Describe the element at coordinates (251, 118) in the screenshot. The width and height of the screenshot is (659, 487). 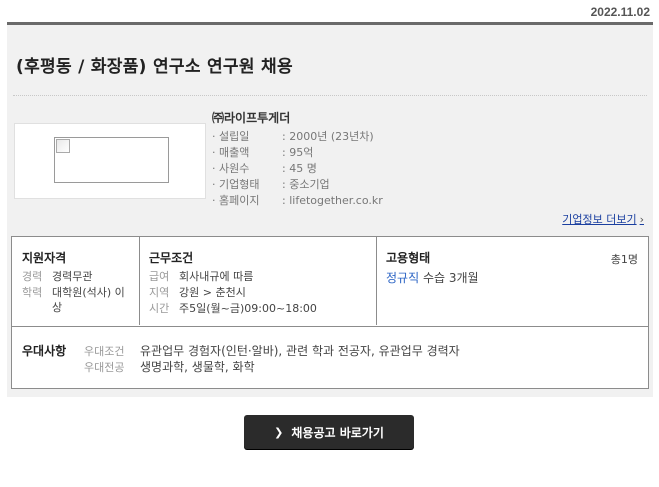
I see `company-name: ㈜라이프투게더` at that location.